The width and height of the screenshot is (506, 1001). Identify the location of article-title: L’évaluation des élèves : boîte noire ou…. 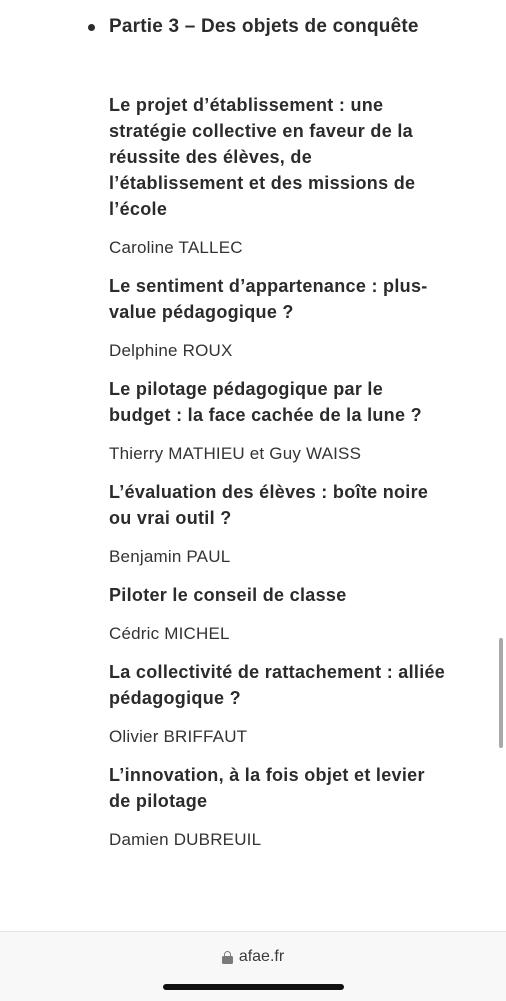
(279, 505).